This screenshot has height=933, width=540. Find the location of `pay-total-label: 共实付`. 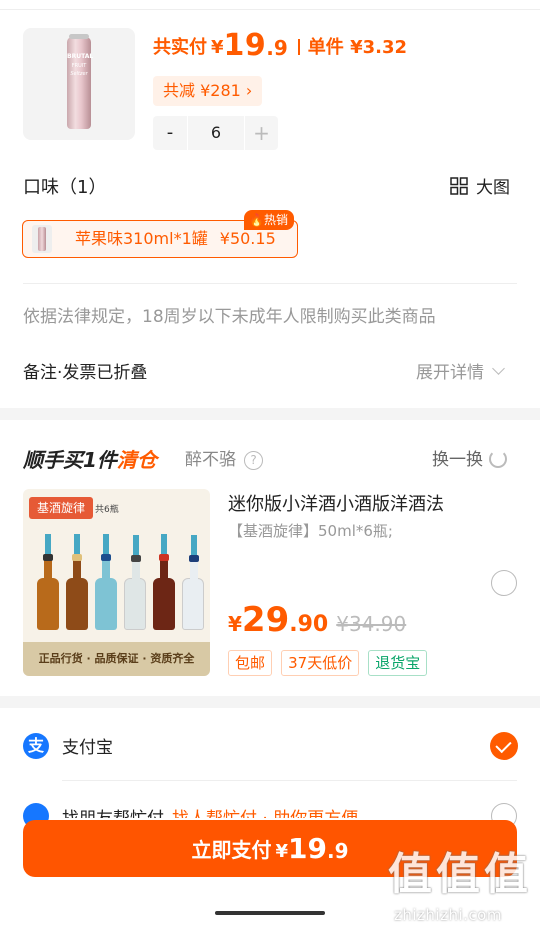

pay-total-label: 共实付 is located at coordinates (180, 47).